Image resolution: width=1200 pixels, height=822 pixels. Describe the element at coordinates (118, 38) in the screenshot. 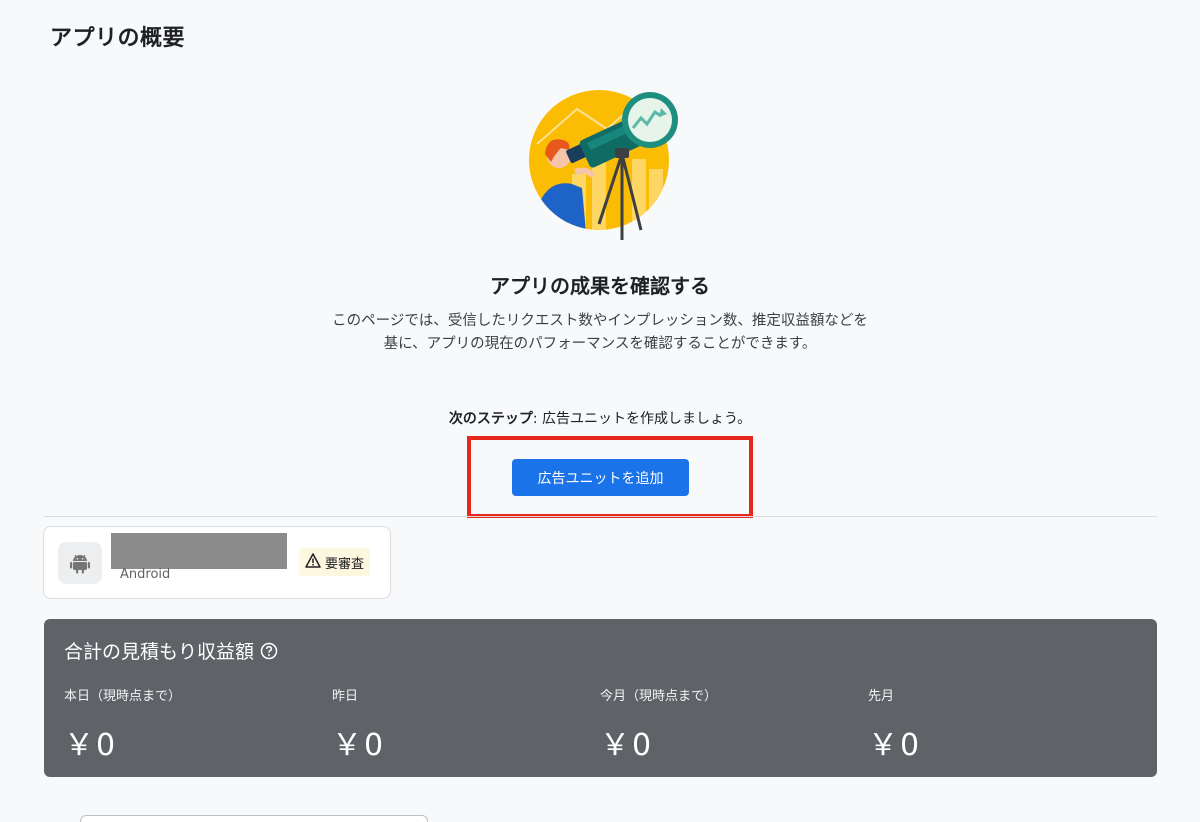

I see `page-title: アプリの概要` at that location.